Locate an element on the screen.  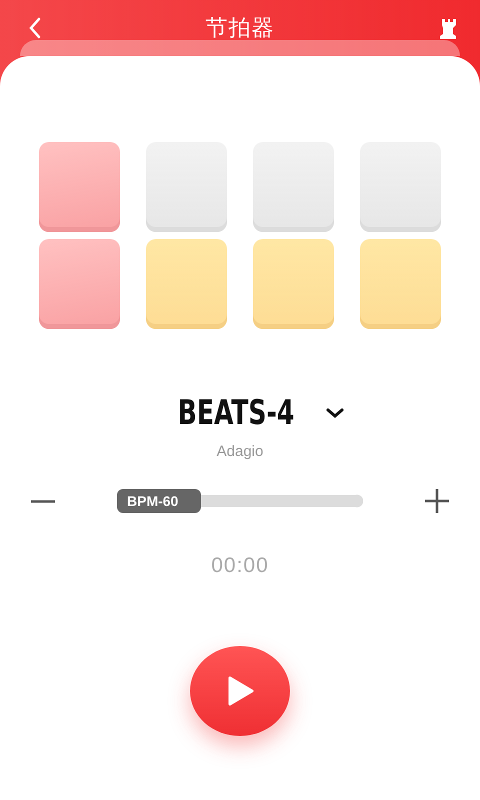
decrease-button is located at coordinates (43, 501).